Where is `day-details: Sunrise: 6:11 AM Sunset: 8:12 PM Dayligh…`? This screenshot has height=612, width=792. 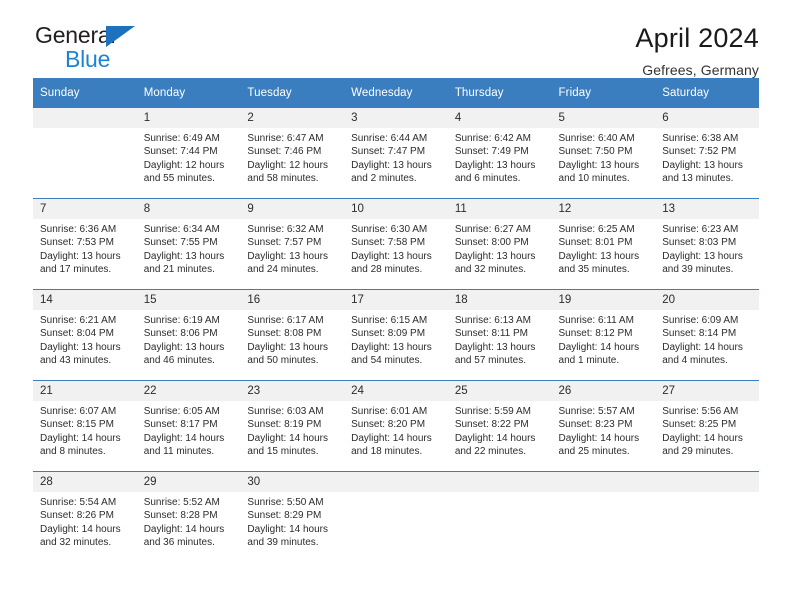 day-details: Sunrise: 6:11 AM Sunset: 8:12 PM Dayligh… is located at coordinates (604, 339).